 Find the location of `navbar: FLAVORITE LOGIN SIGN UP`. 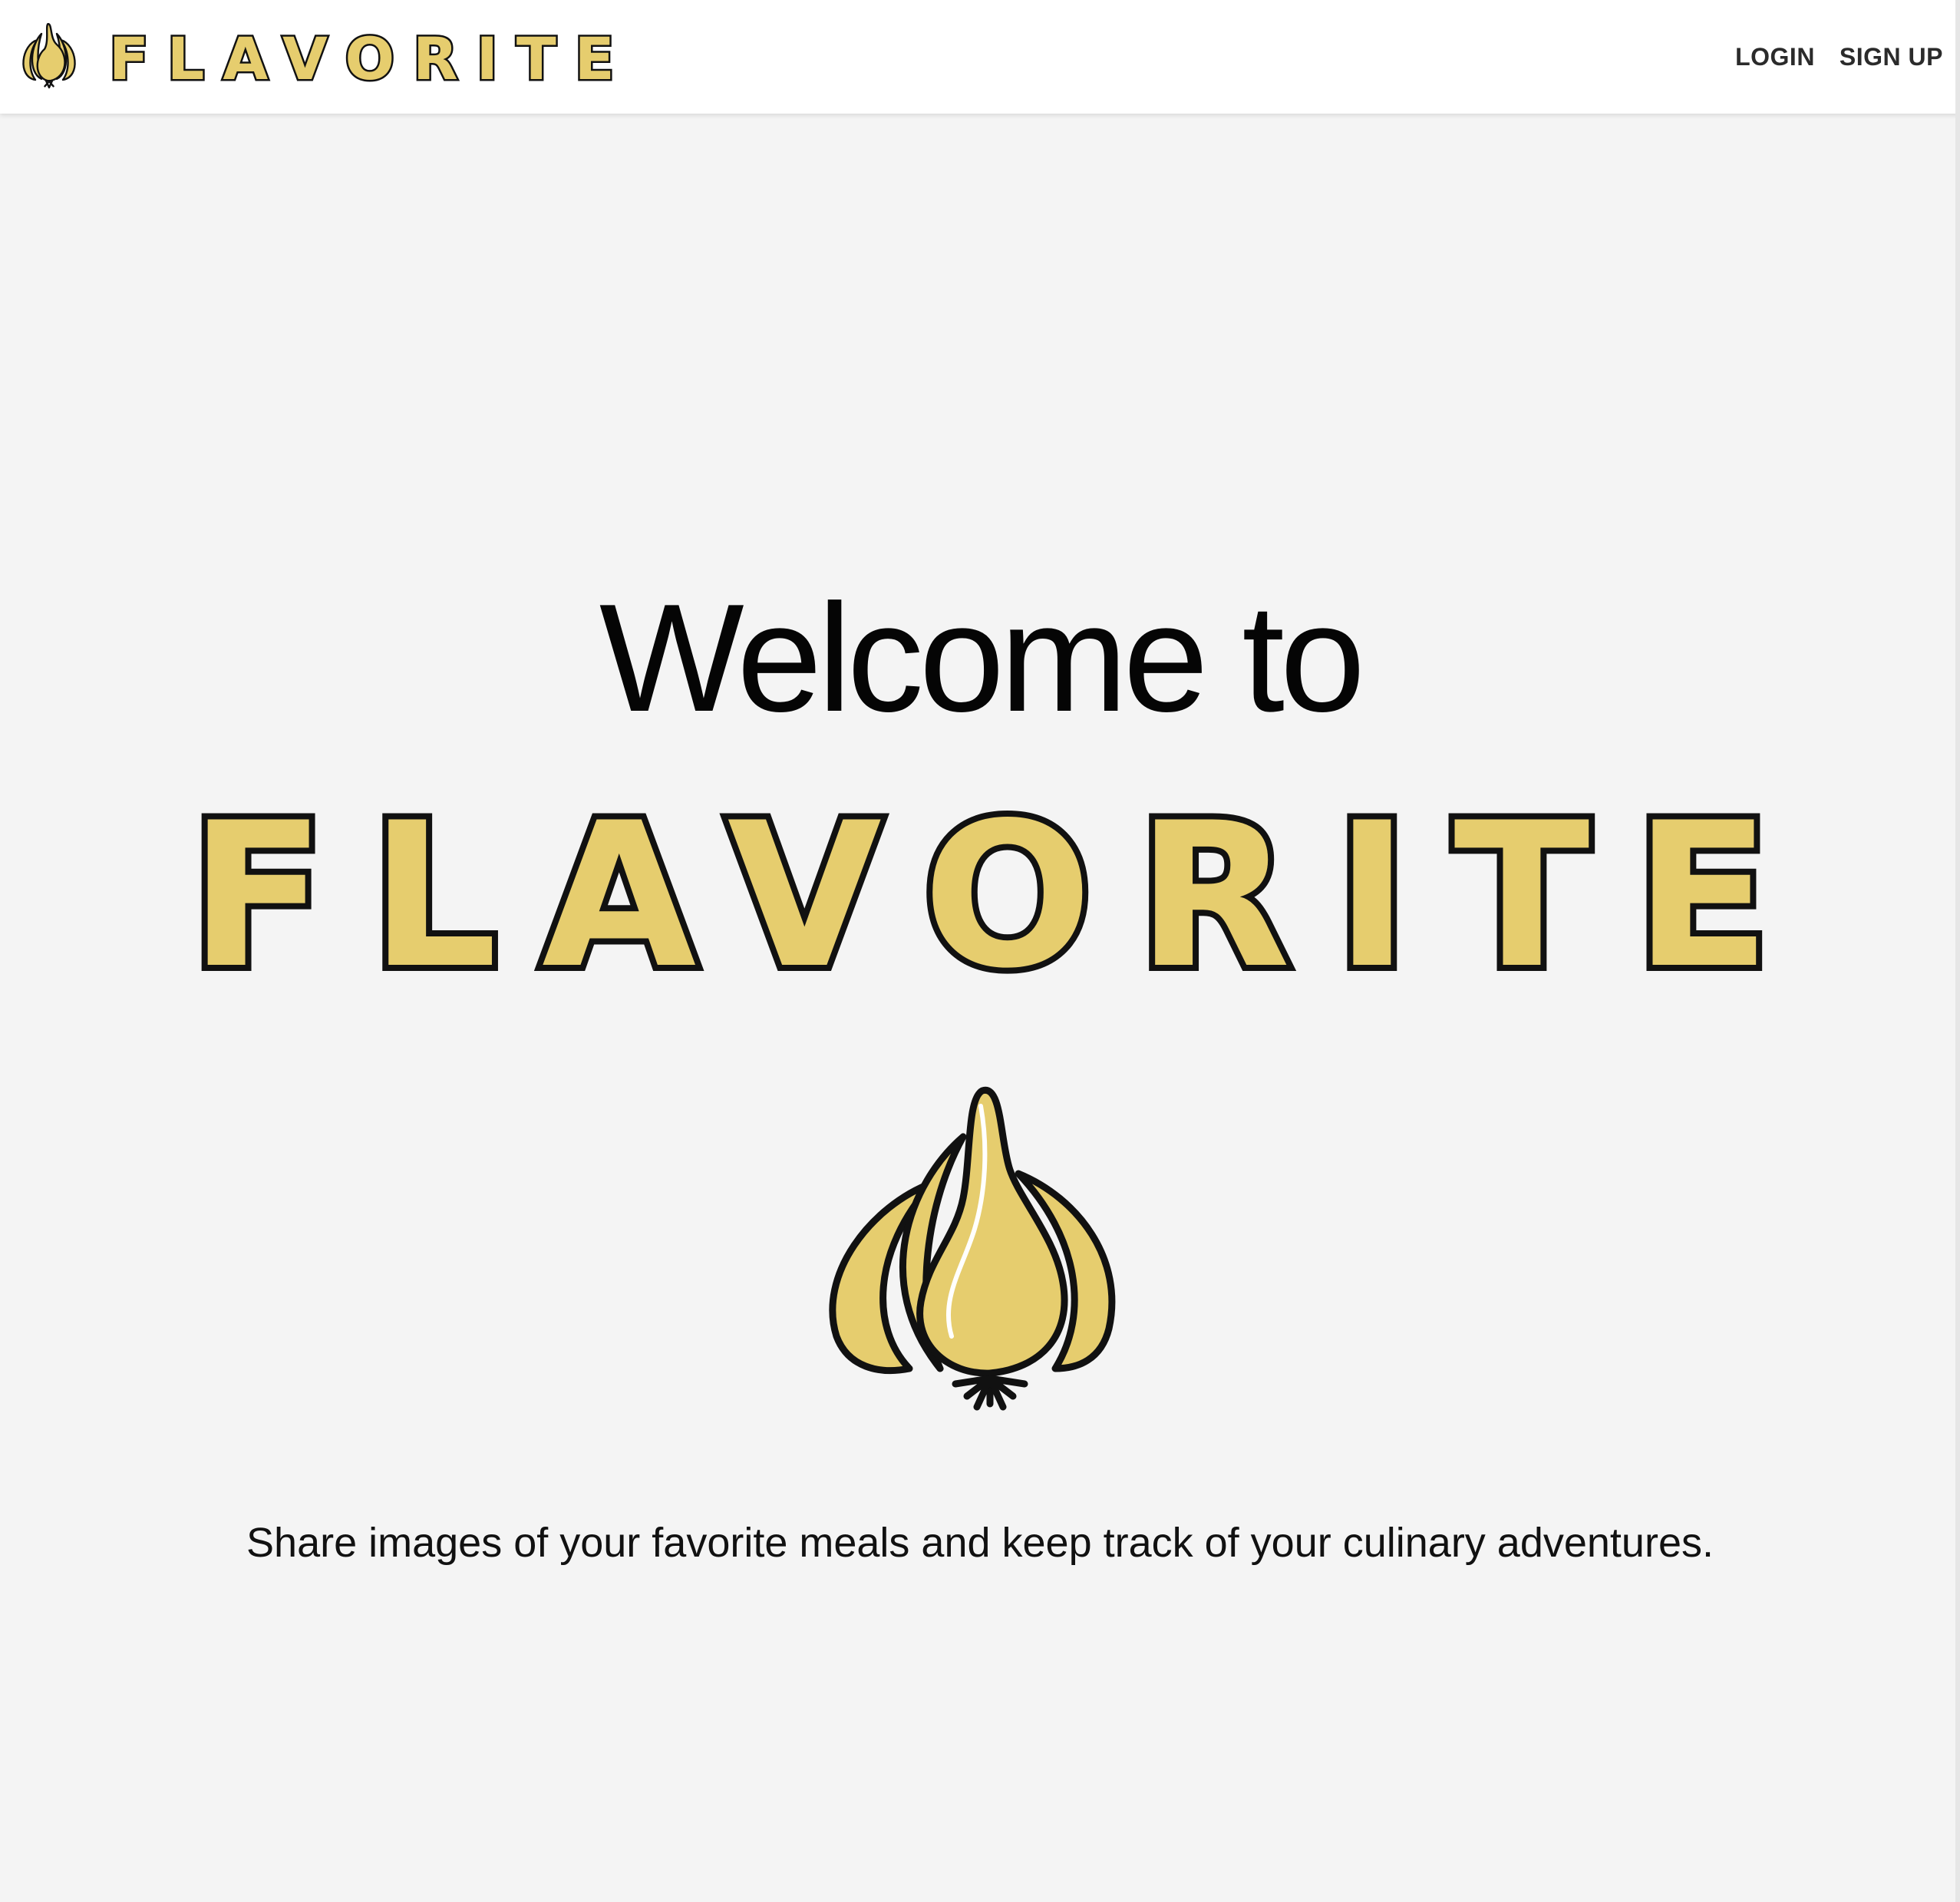

navbar: FLAVORITE LOGIN SIGN UP is located at coordinates (980, 57).